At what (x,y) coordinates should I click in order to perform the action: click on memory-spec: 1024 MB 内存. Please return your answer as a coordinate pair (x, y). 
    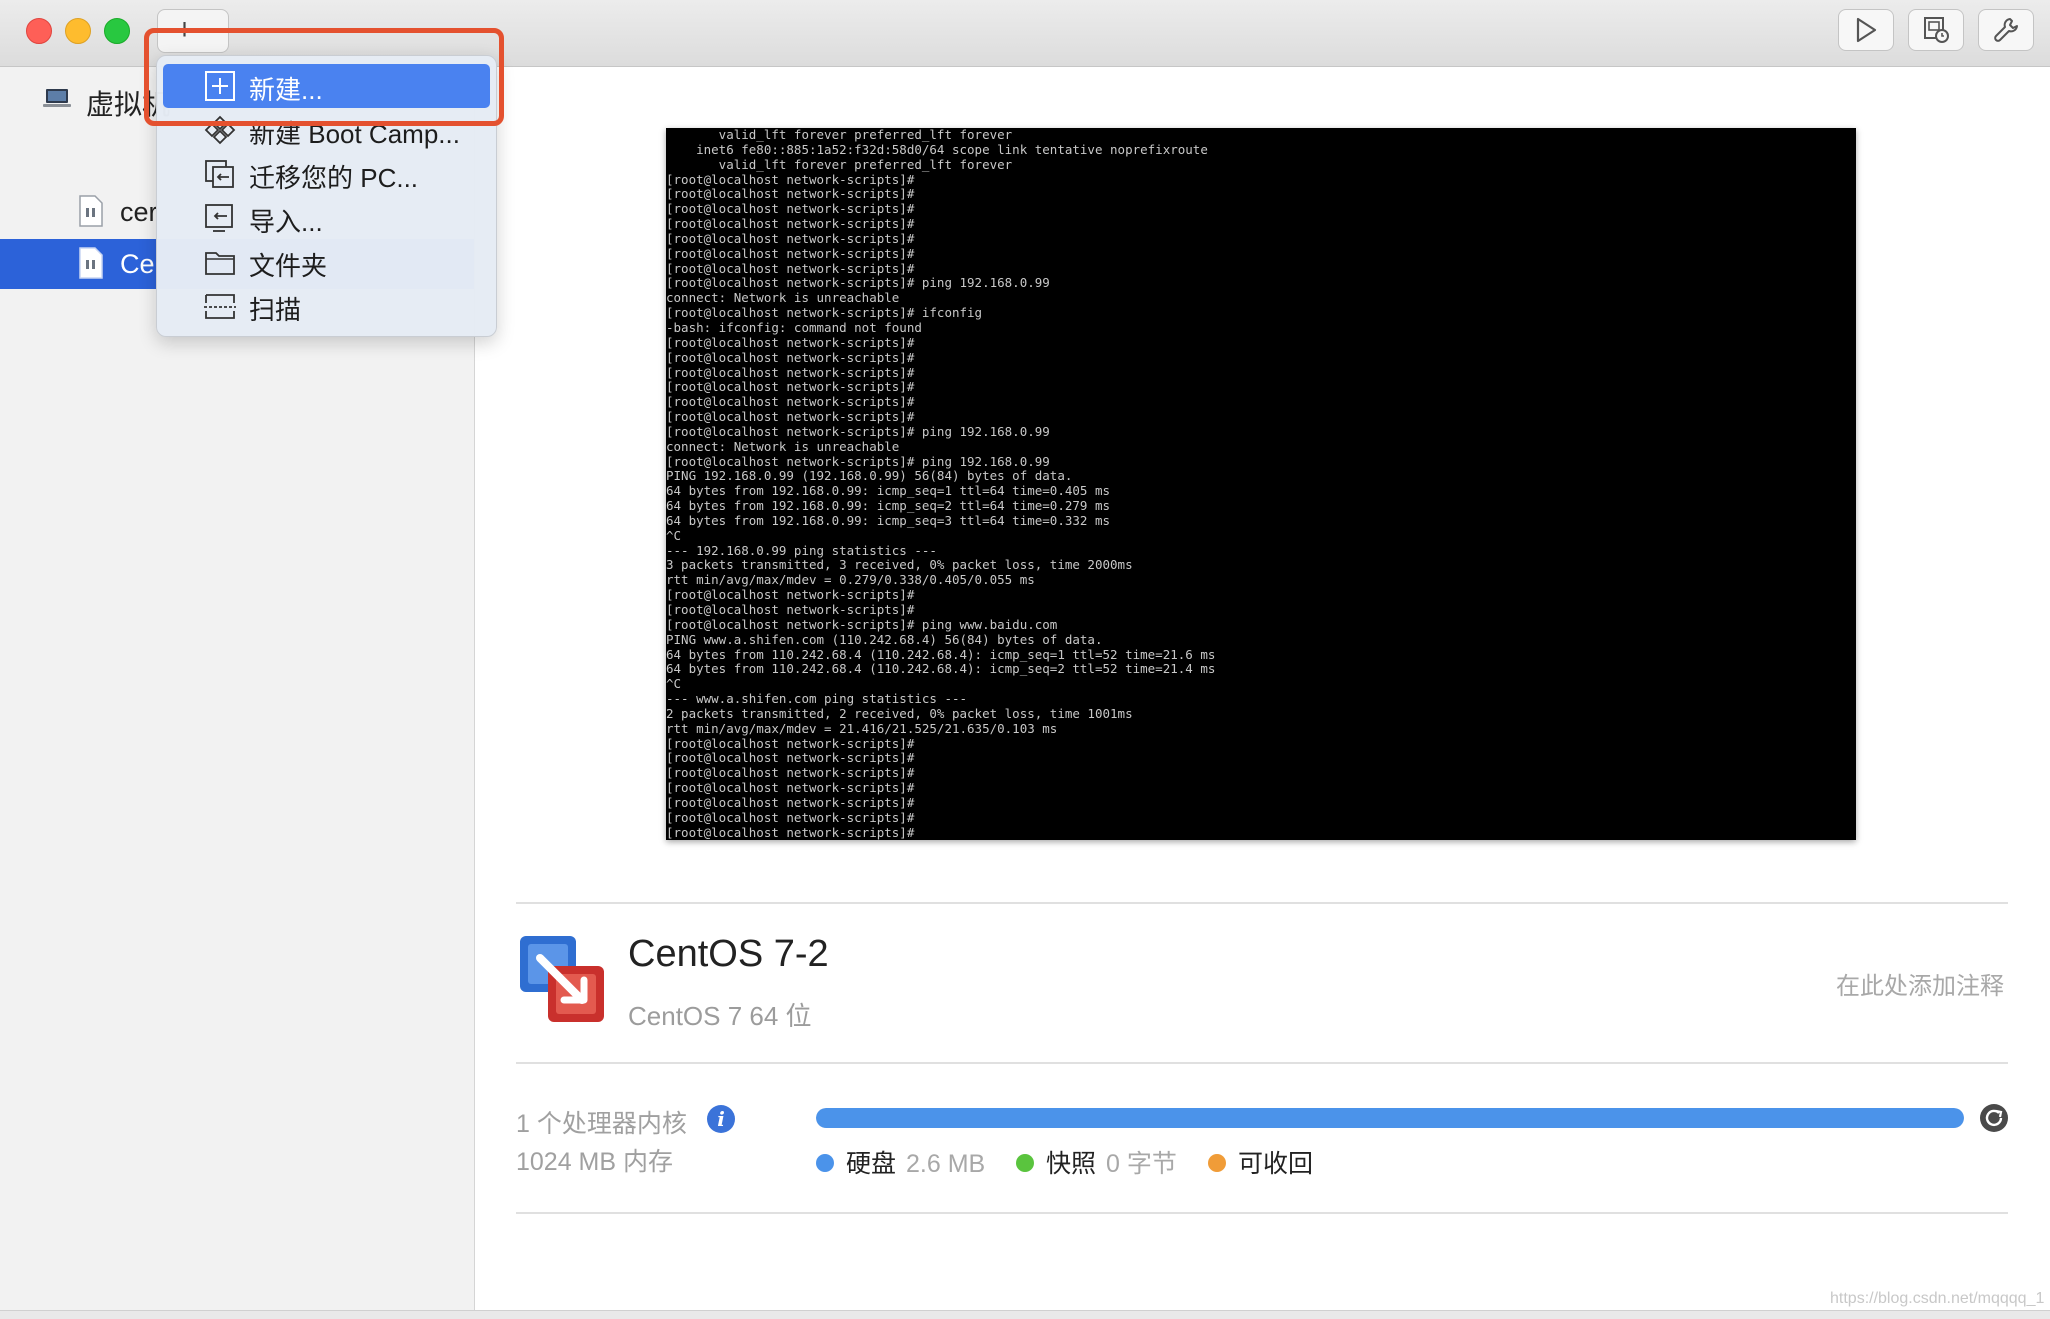
    Looking at the image, I should click on (595, 1162).